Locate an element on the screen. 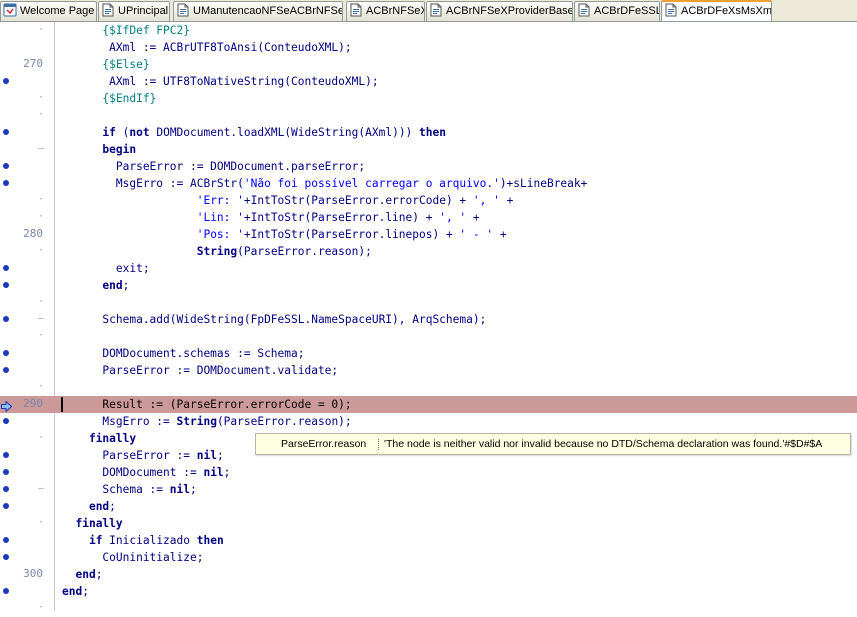 The image size is (857, 617). code-text: begin is located at coordinates (99, 149).